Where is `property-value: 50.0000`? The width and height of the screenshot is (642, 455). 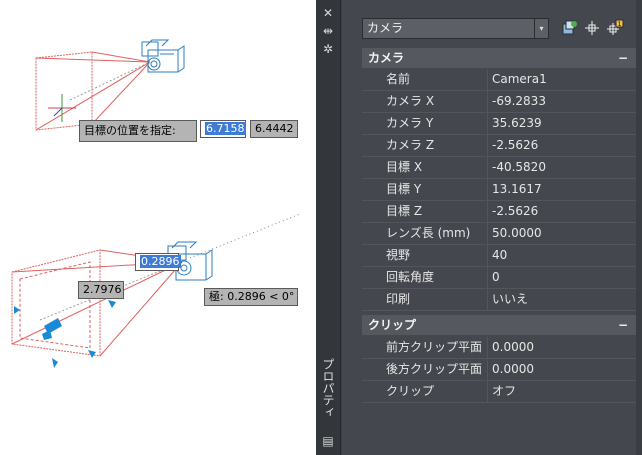
property-value: 50.0000 is located at coordinates (517, 233).